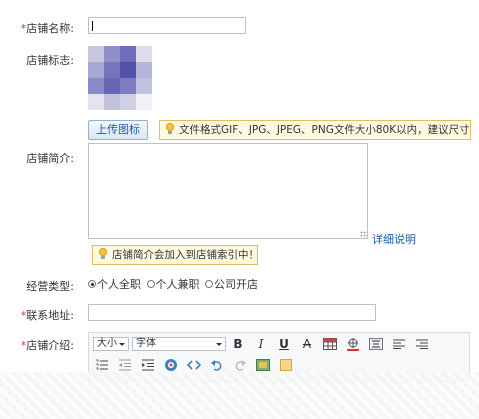 The width and height of the screenshot is (479, 419). What do you see at coordinates (353, 344) in the screenshot?
I see `font-color-icon` at bounding box center [353, 344].